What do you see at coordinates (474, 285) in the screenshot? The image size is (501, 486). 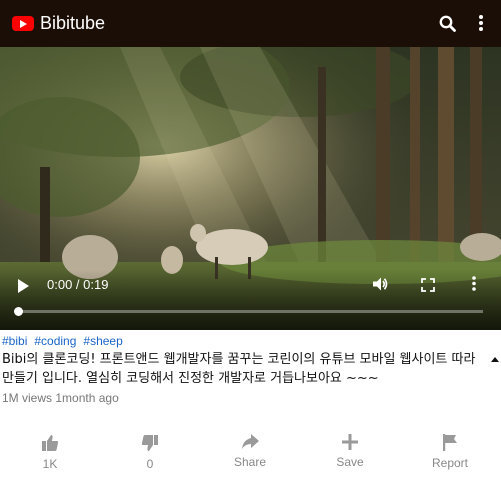 I see `player-more-icon` at bounding box center [474, 285].